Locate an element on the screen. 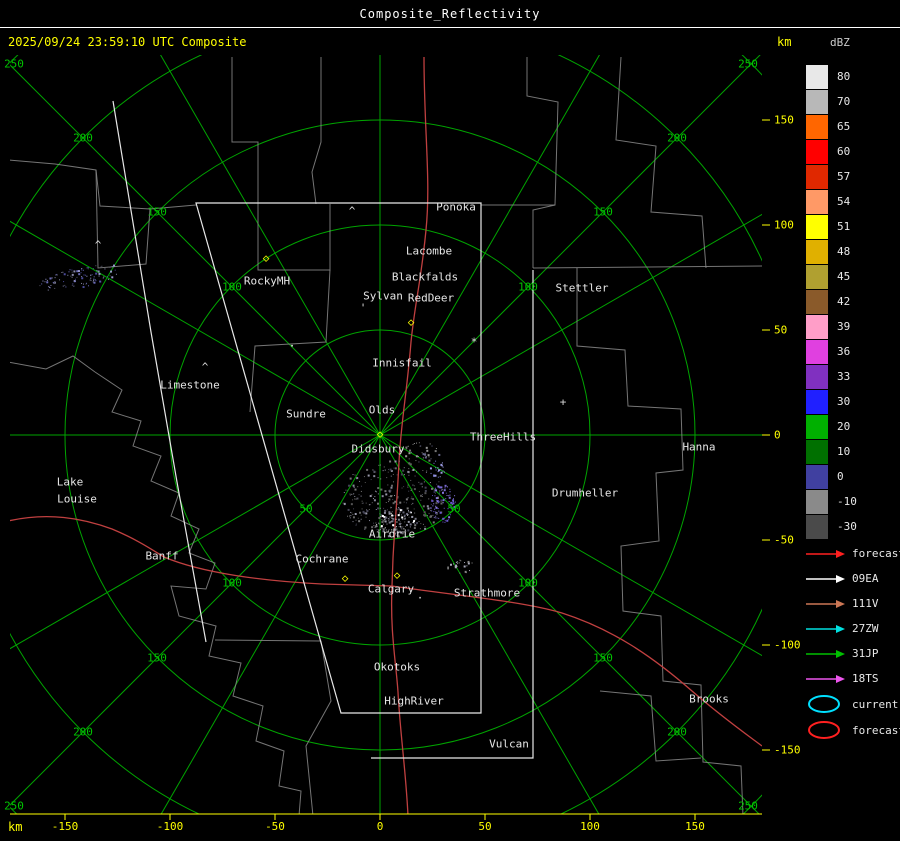  colorbar-title: dBZ is located at coordinates (840, 42).